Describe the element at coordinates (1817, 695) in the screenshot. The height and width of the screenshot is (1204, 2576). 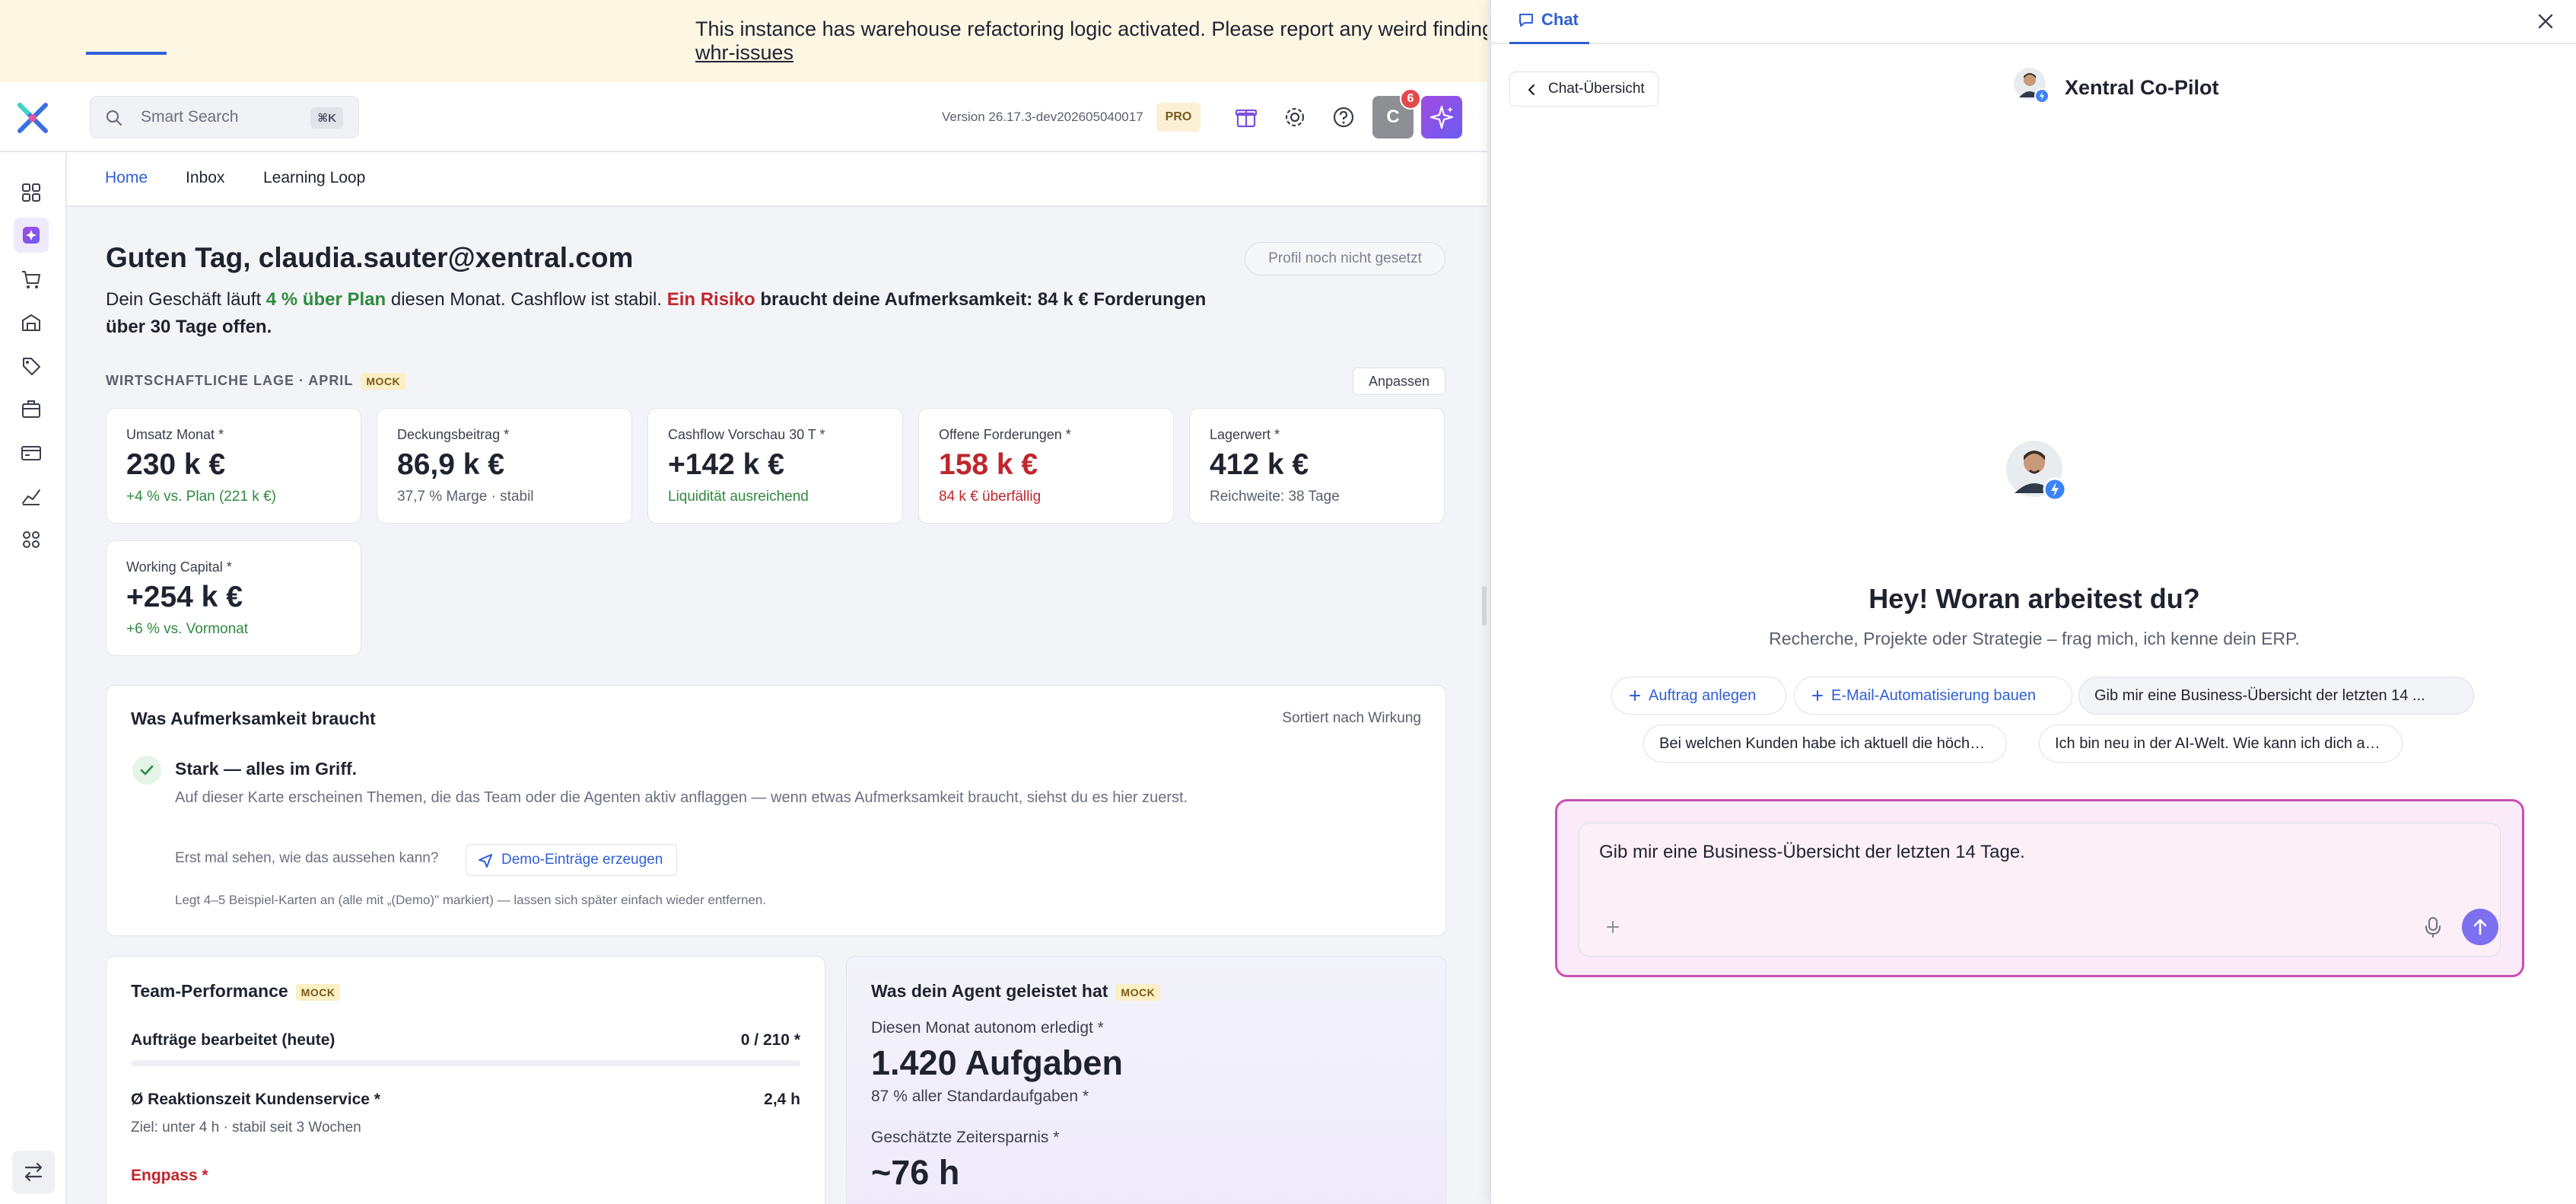
I see `plus-icon` at that location.